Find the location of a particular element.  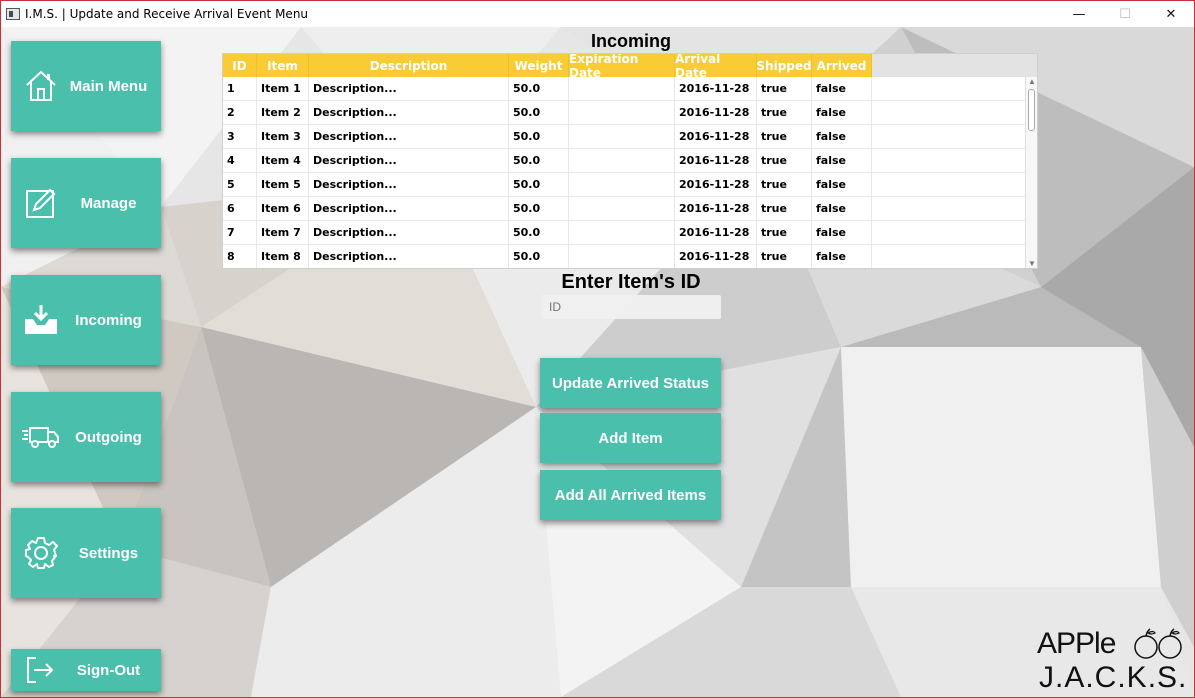

apple-jacks-logo: APPle J.A.C.K.S. is located at coordinates (1112, 662).